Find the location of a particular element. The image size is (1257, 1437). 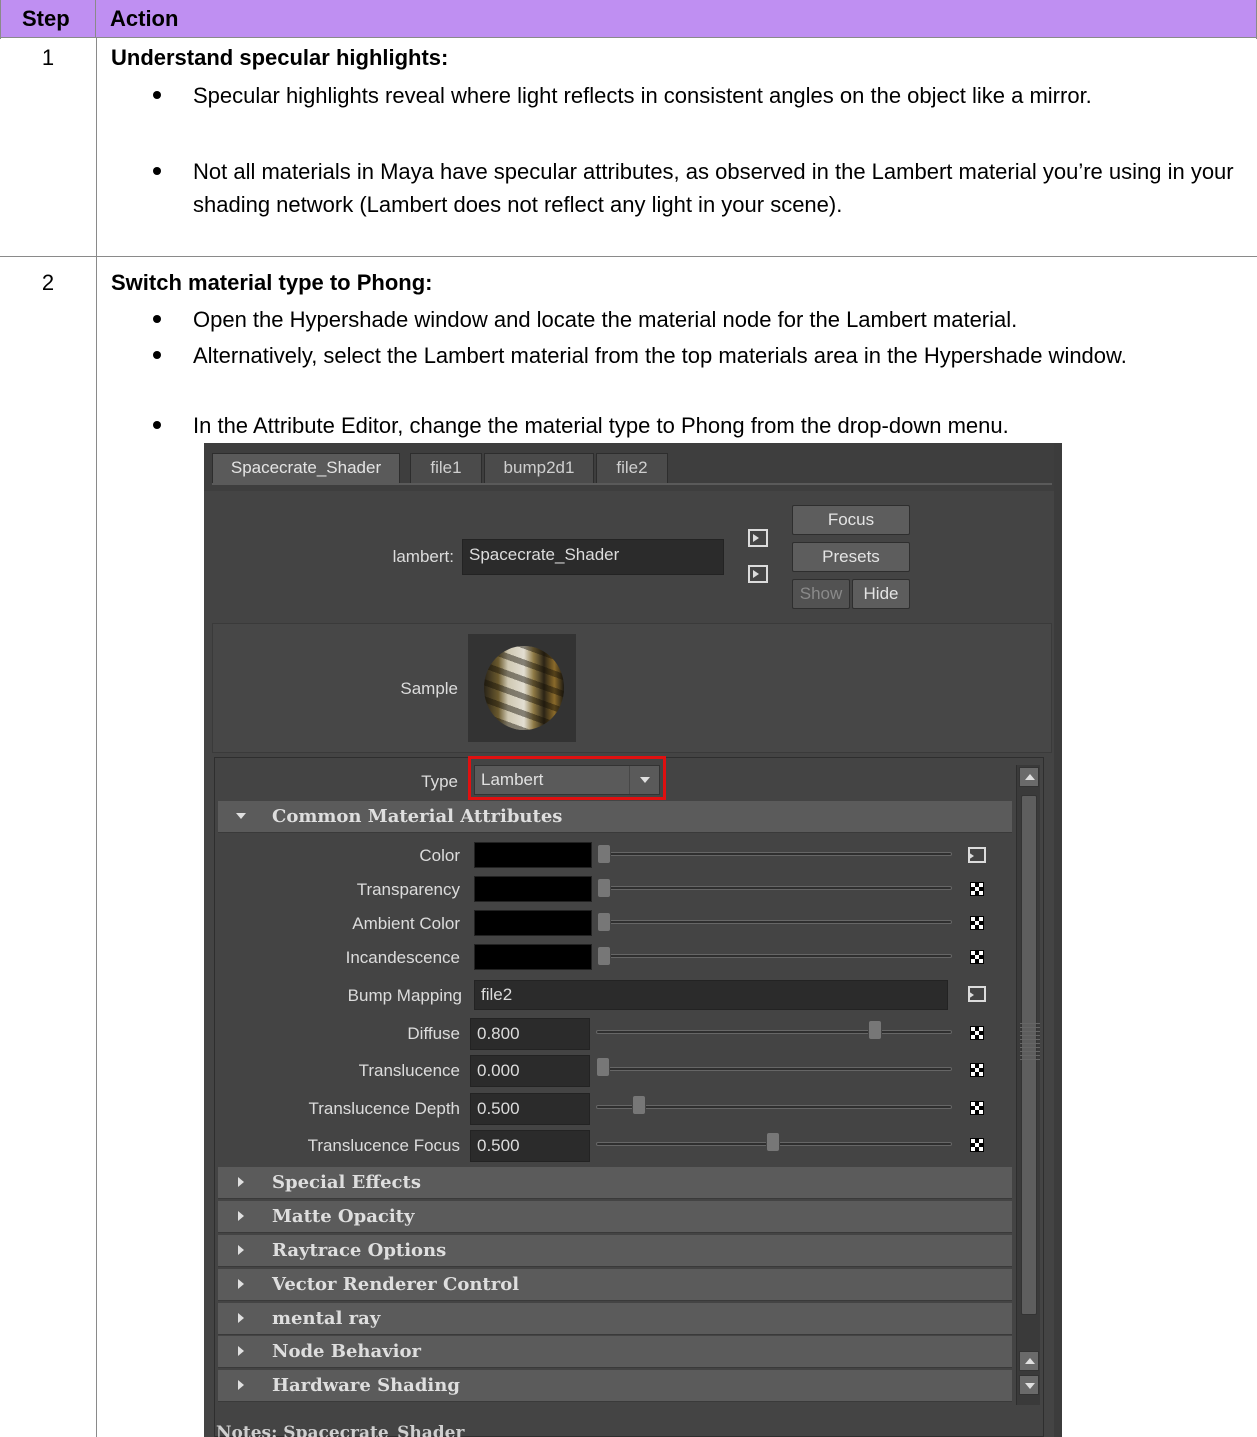

highlight-box is located at coordinates (567, 778).